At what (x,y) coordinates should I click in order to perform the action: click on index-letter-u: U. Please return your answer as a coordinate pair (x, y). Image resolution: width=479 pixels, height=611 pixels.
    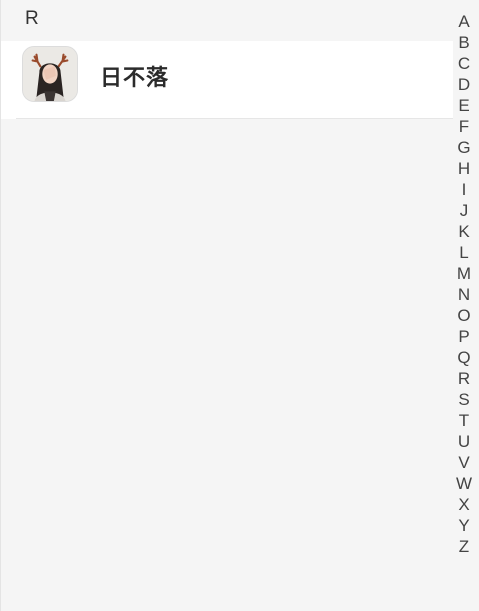
    Looking at the image, I should click on (464, 441).